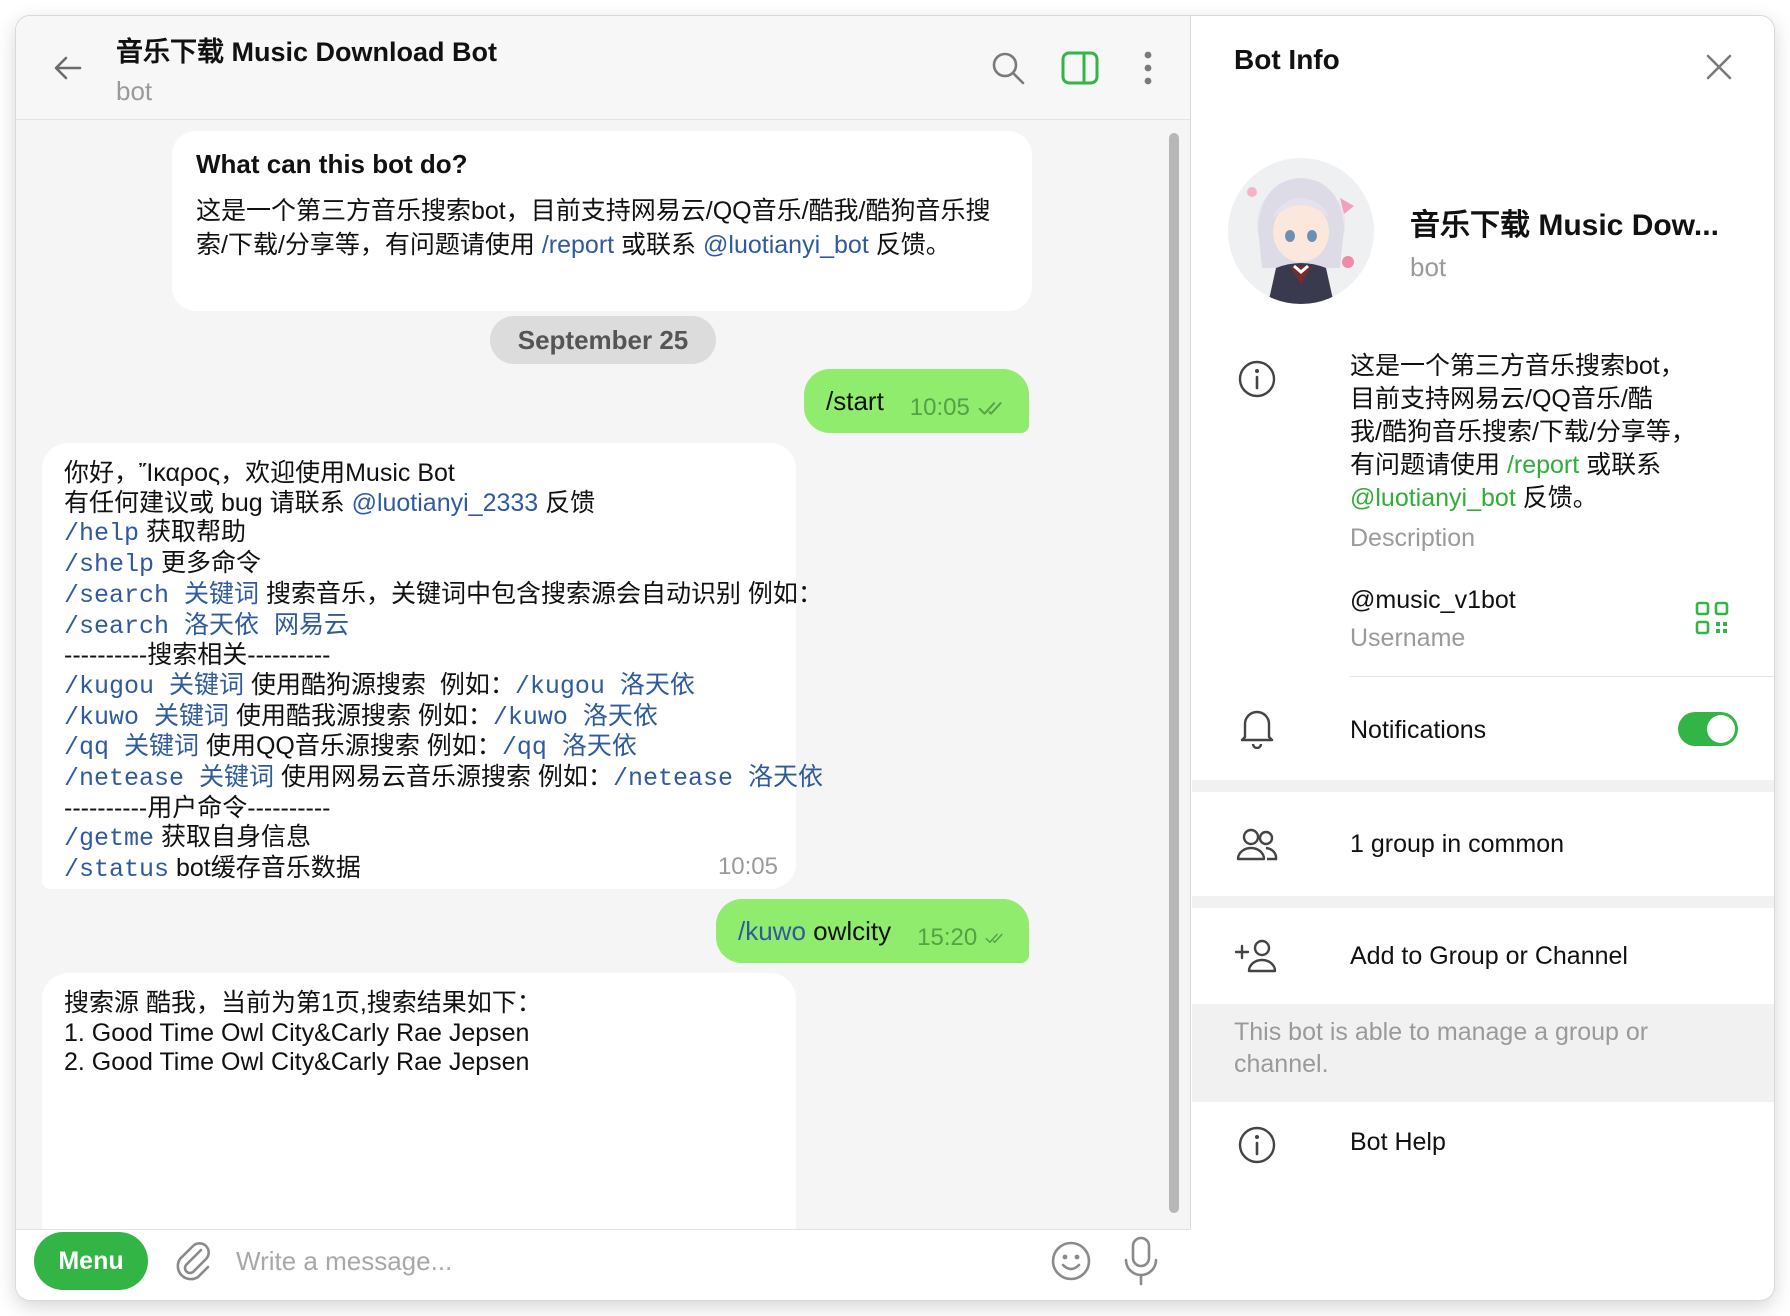 Image resolution: width=1790 pixels, height=1316 pixels. Describe the element at coordinates (91, 1261) in the screenshot. I see `menu-button: Menu` at that location.